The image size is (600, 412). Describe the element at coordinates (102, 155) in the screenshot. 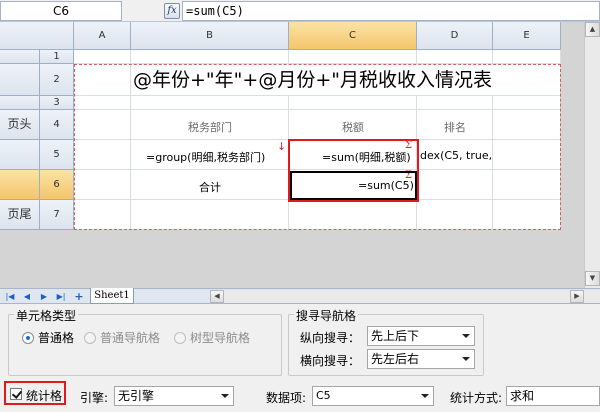

I see `cell-a5` at that location.